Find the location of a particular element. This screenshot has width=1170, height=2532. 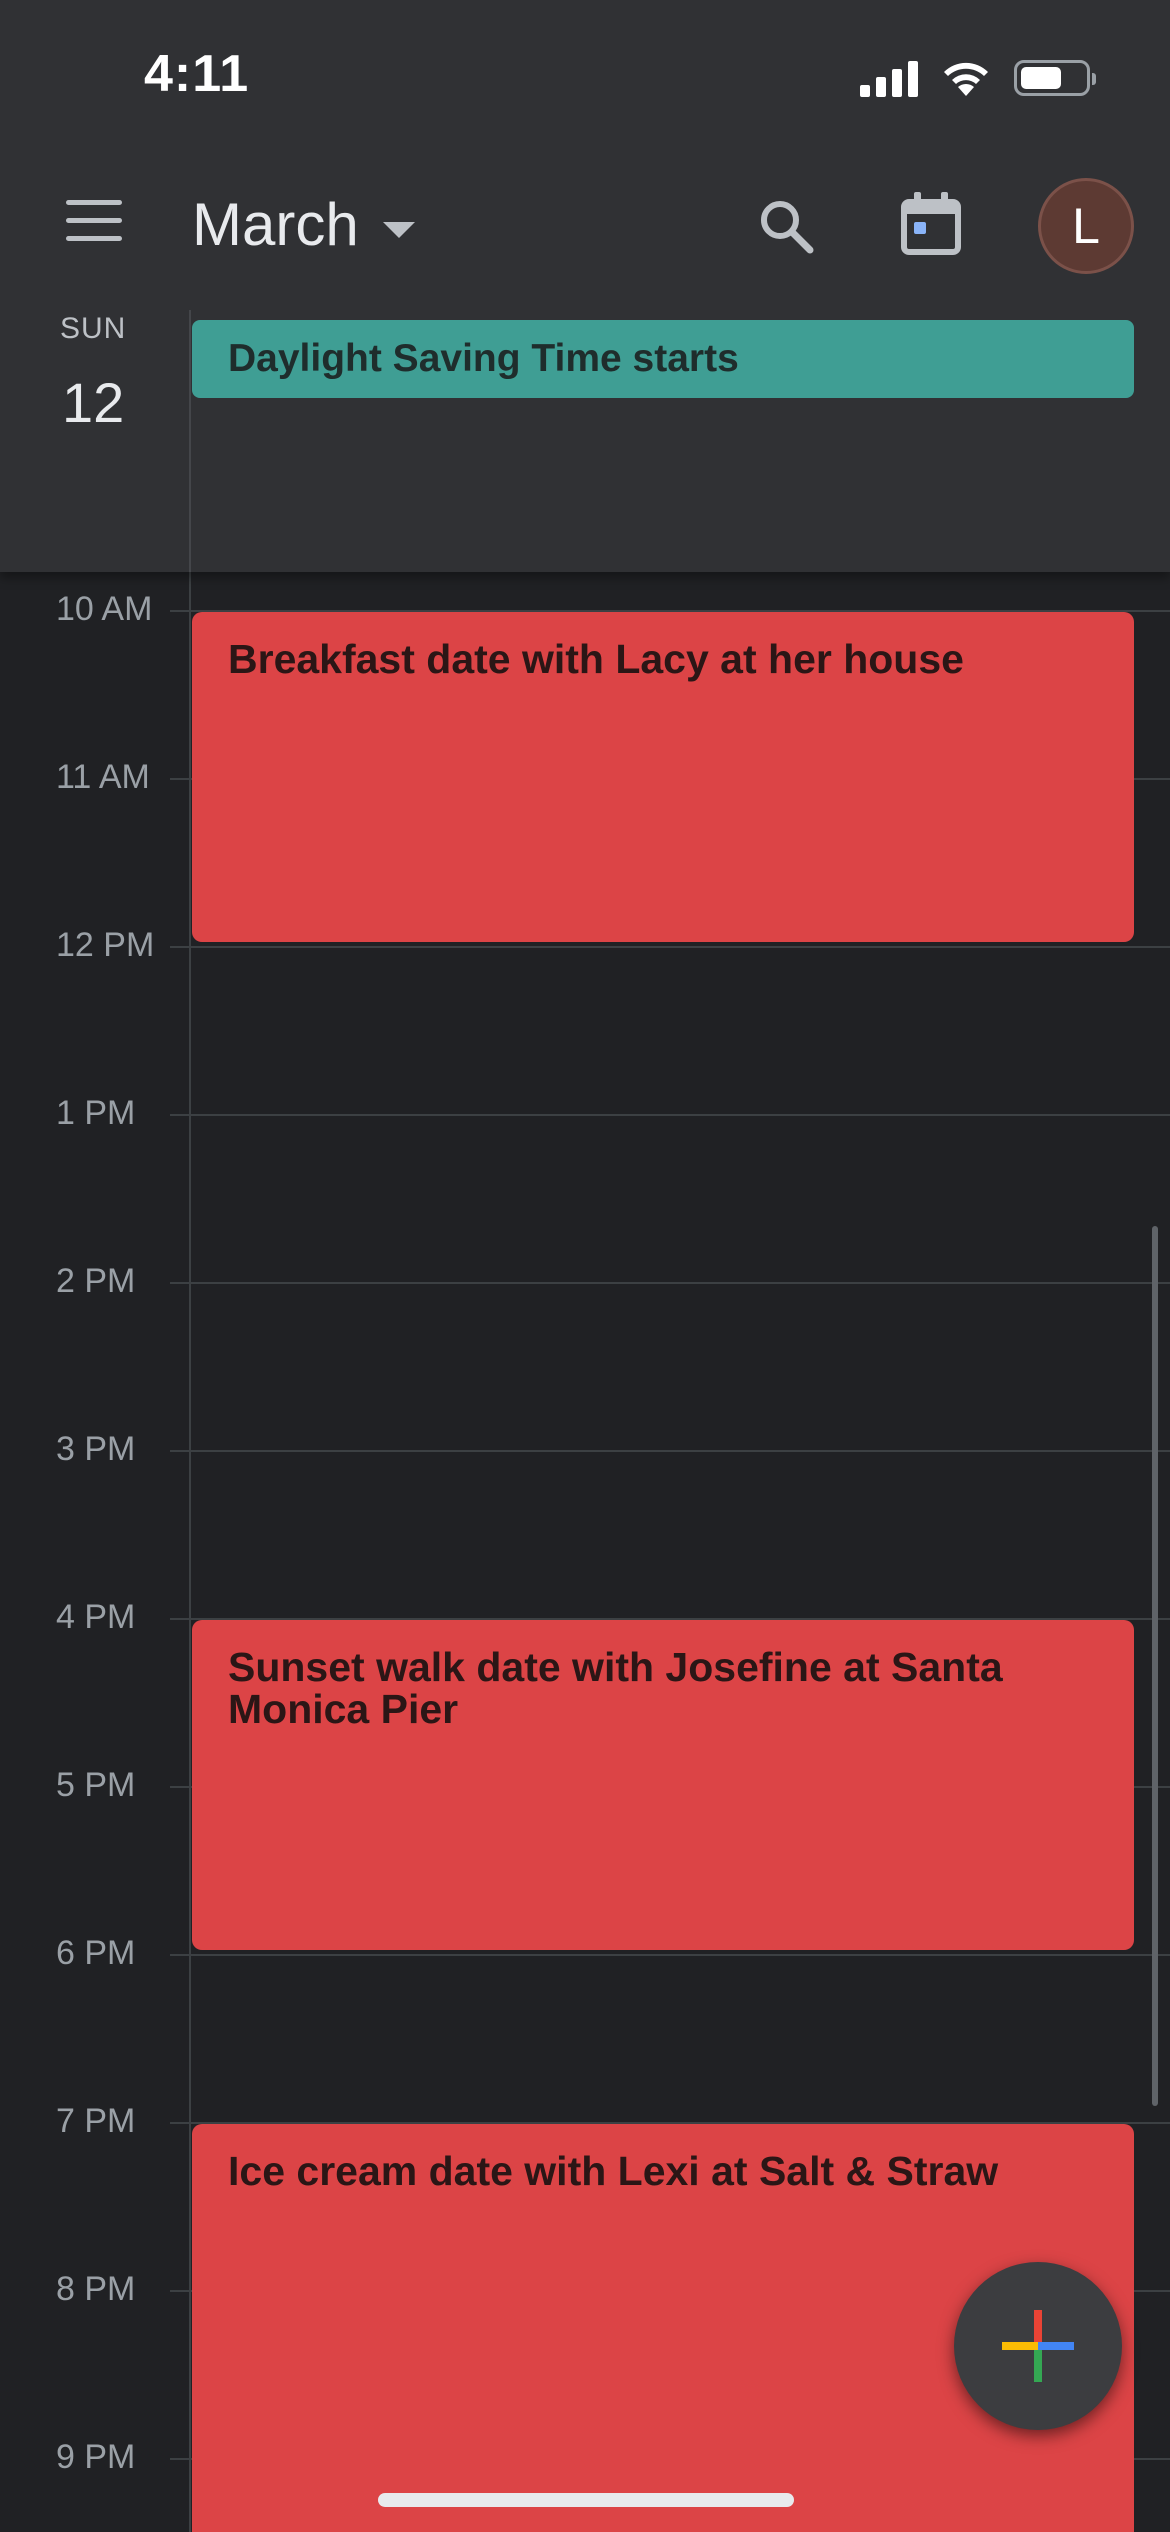

event-title: Ice cream date with Lexi at Salt & Straw is located at coordinates (613, 2171).